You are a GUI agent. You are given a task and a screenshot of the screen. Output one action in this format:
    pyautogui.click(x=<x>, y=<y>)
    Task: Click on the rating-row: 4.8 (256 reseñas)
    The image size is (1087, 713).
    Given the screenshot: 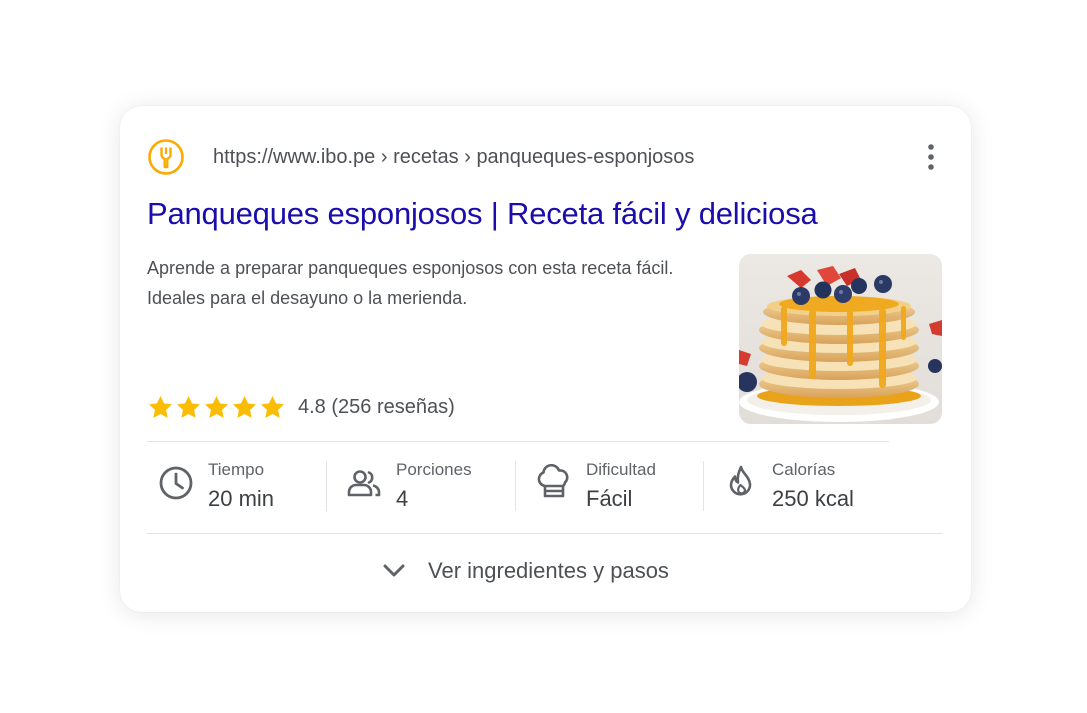 What is the action you would take?
    pyautogui.click(x=301, y=407)
    